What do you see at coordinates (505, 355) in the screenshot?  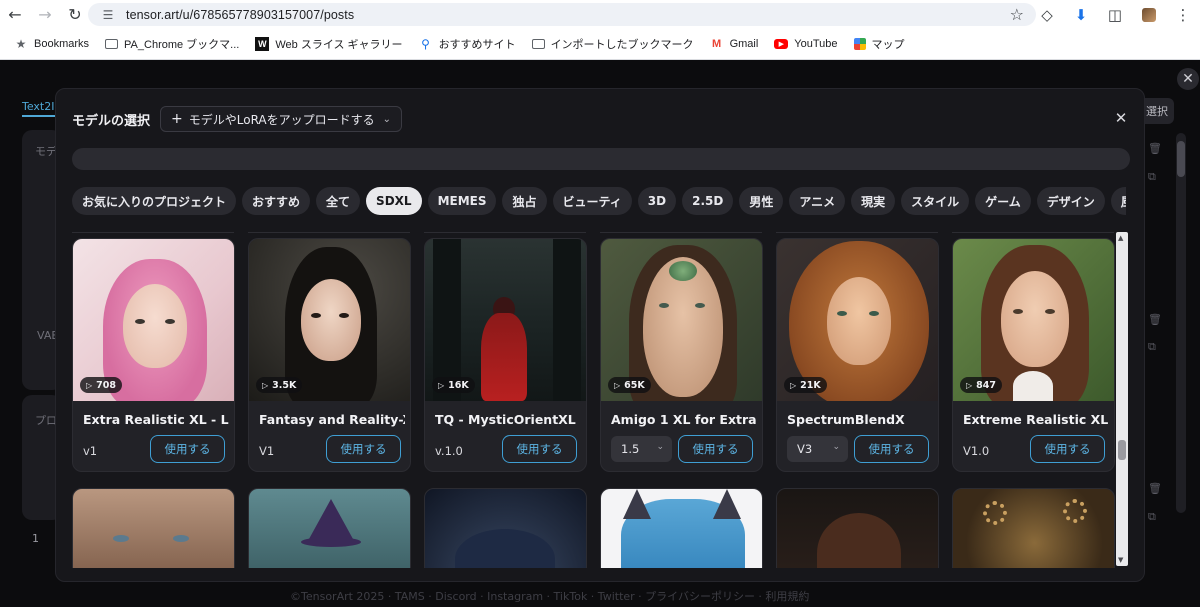 I see `model-card: ▷16K TQ - MysticOrientXL (... v.1.0 使用する` at bounding box center [505, 355].